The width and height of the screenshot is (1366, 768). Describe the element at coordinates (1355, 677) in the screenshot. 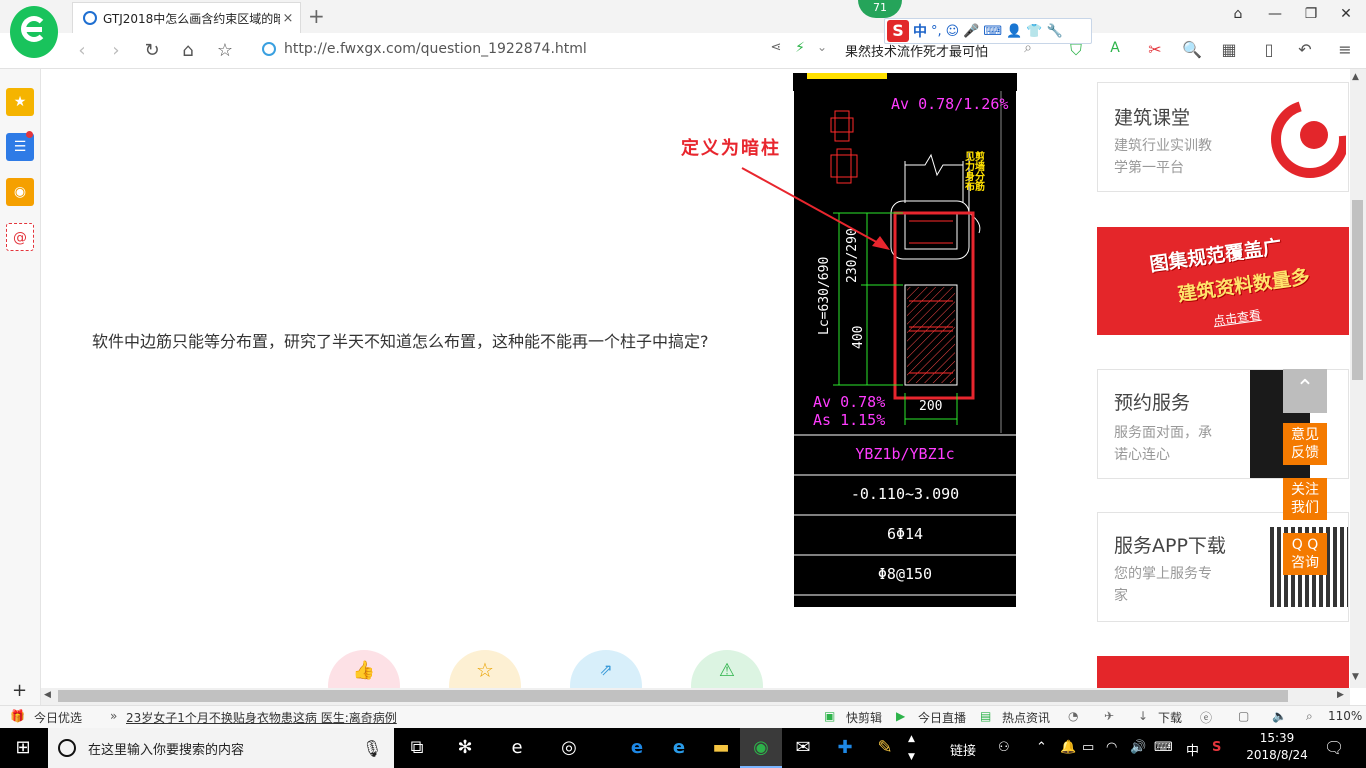

I see `scroll-down-icon: ▼` at that location.